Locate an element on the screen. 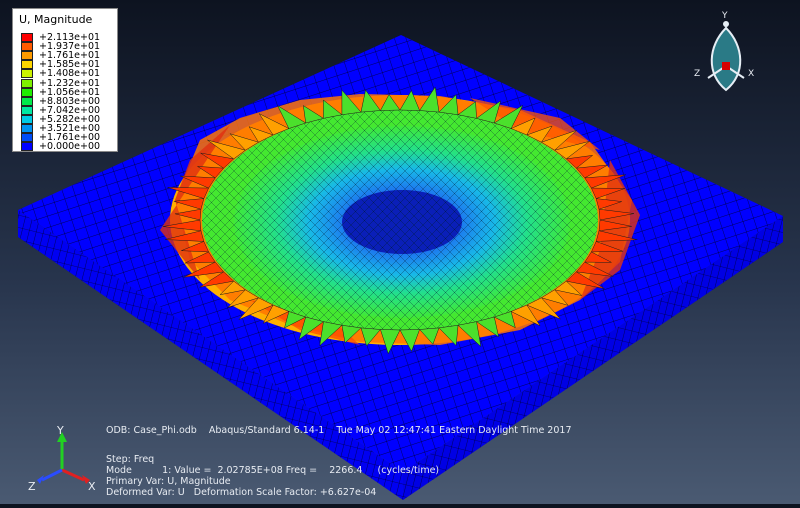  step-info: Step: Freq is located at coordinates (130, 459).